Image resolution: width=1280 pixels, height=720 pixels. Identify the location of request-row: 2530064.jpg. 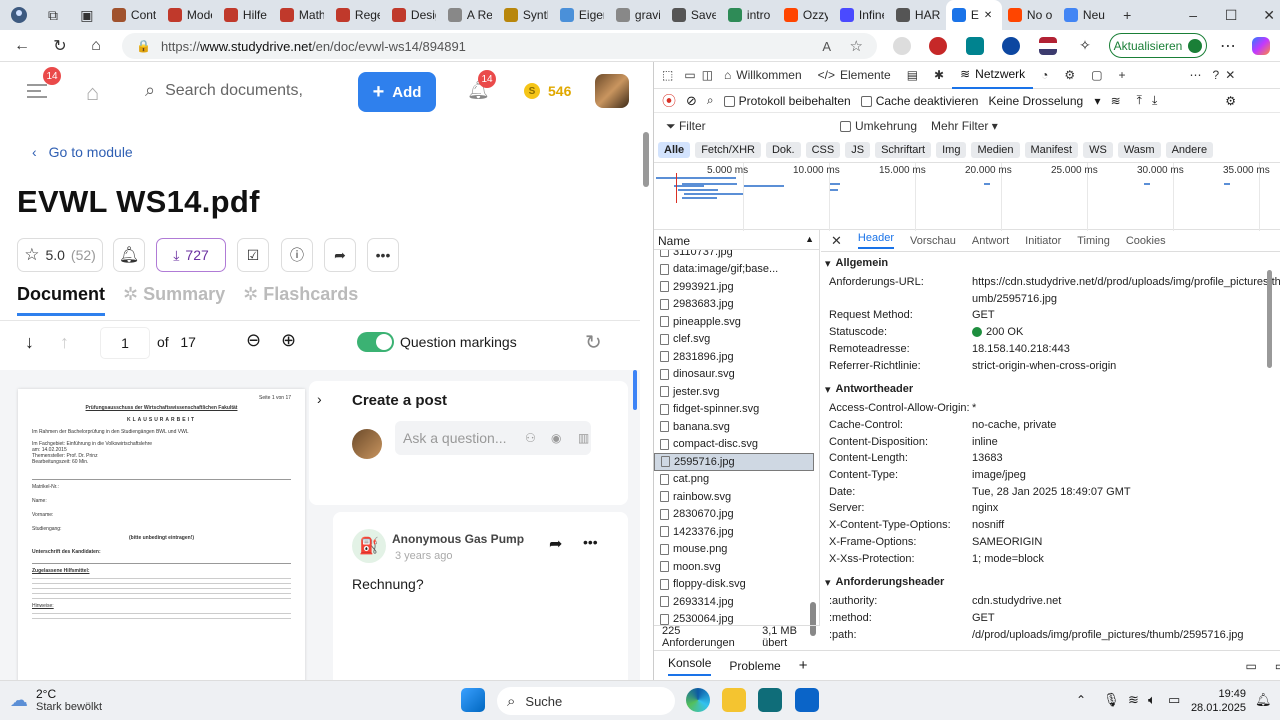
(734, 618).